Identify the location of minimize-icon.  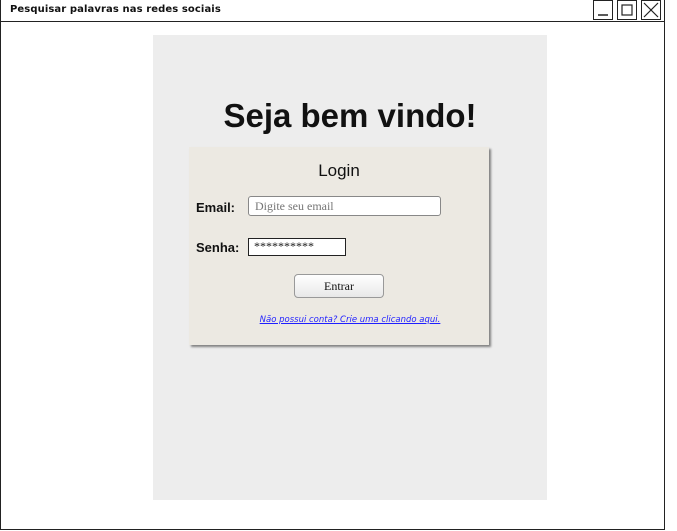
(603, 15).